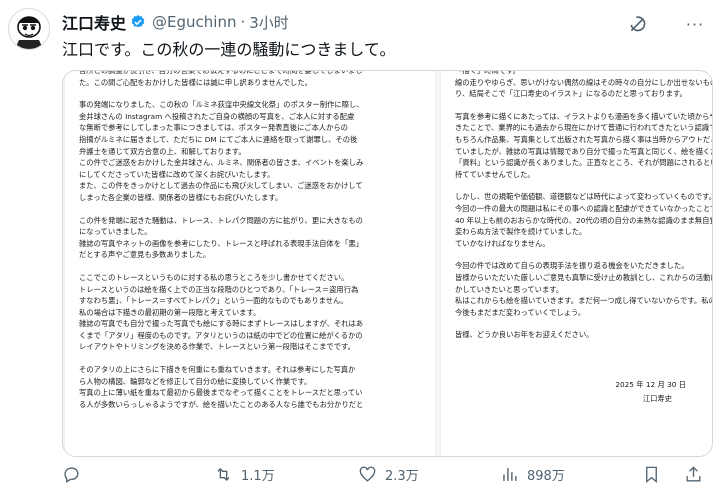 This screenshot has width=721, height=497. What do you see at coordinates (583, 277) in the screenshot?
I see `statement-line: 皆様からいただいた厳しいご意見も真摯に受け止め教訓とし、これからの活動に生` at bounding box center [583, 277].